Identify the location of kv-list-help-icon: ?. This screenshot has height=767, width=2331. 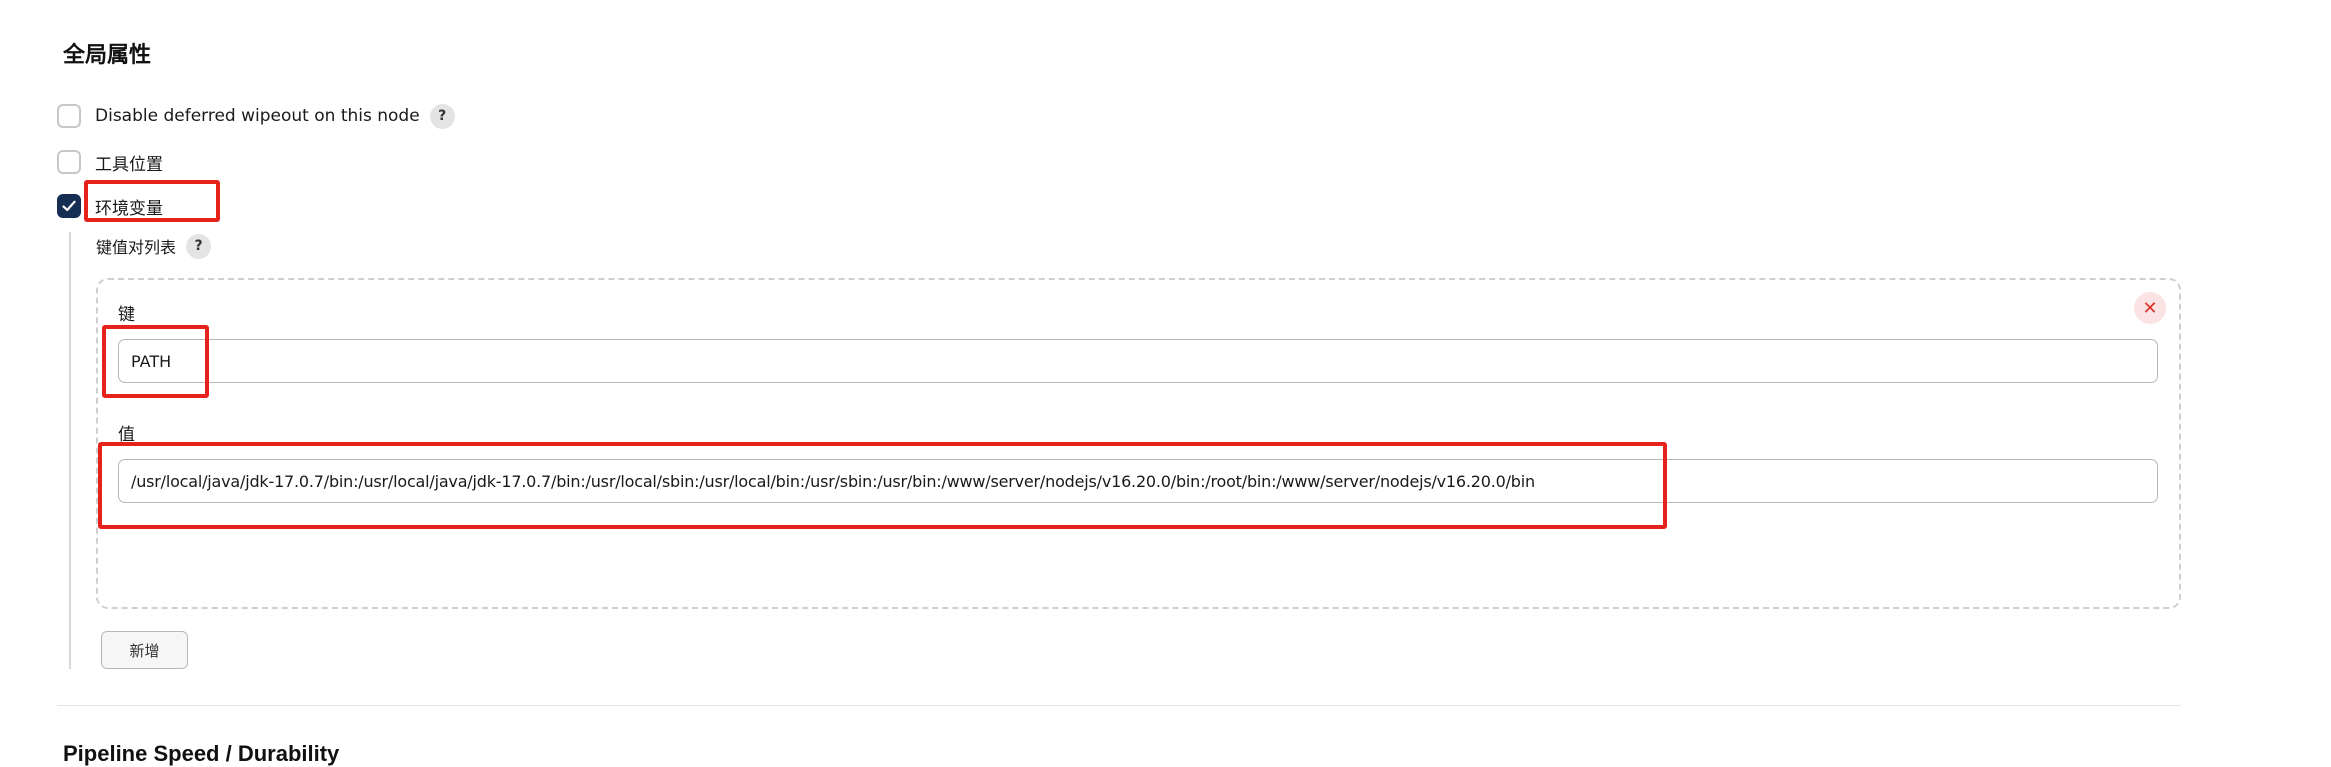
(199, 246).